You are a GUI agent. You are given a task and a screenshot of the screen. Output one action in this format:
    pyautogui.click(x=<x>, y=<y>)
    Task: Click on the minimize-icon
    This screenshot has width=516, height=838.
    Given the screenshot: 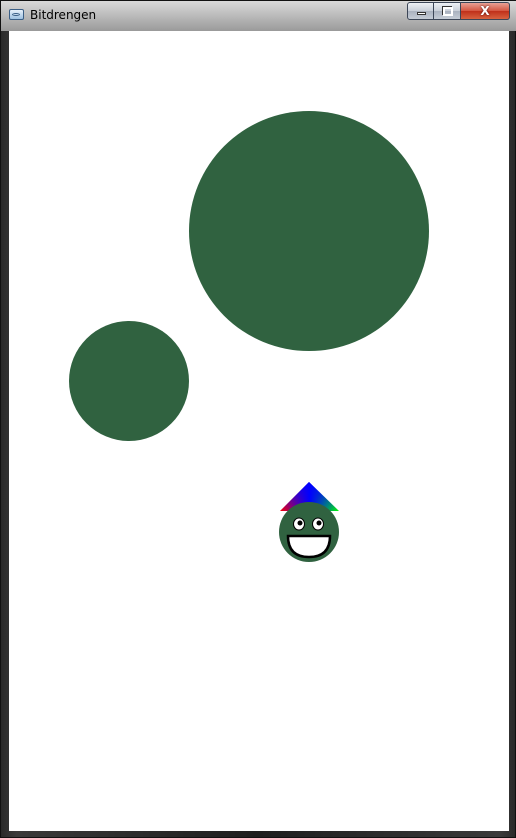 What is the action you would take?
    pyautogui.click(x=421, y=13)
    